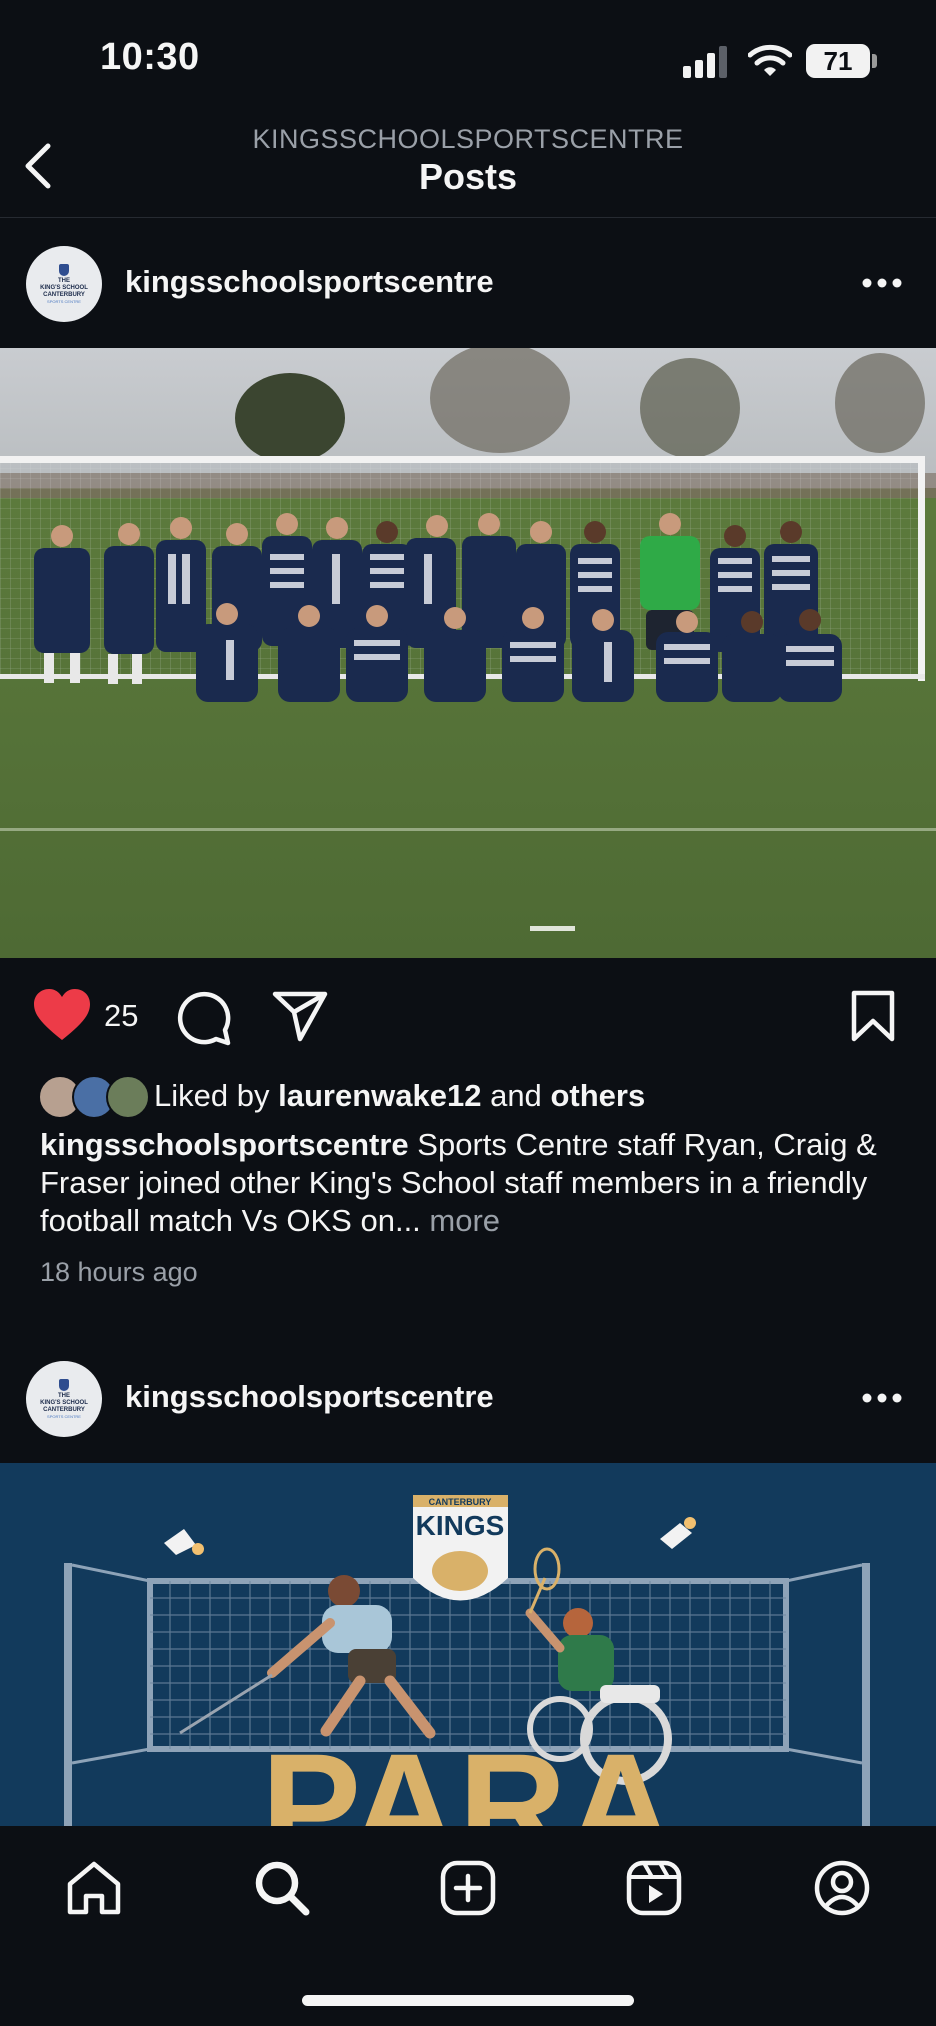 Image resolution: width=936 pixels, height=2026 pixels. Describe the element at coordinates (516, 1095) in the screenshot. I see `liked-and: and` at that location.